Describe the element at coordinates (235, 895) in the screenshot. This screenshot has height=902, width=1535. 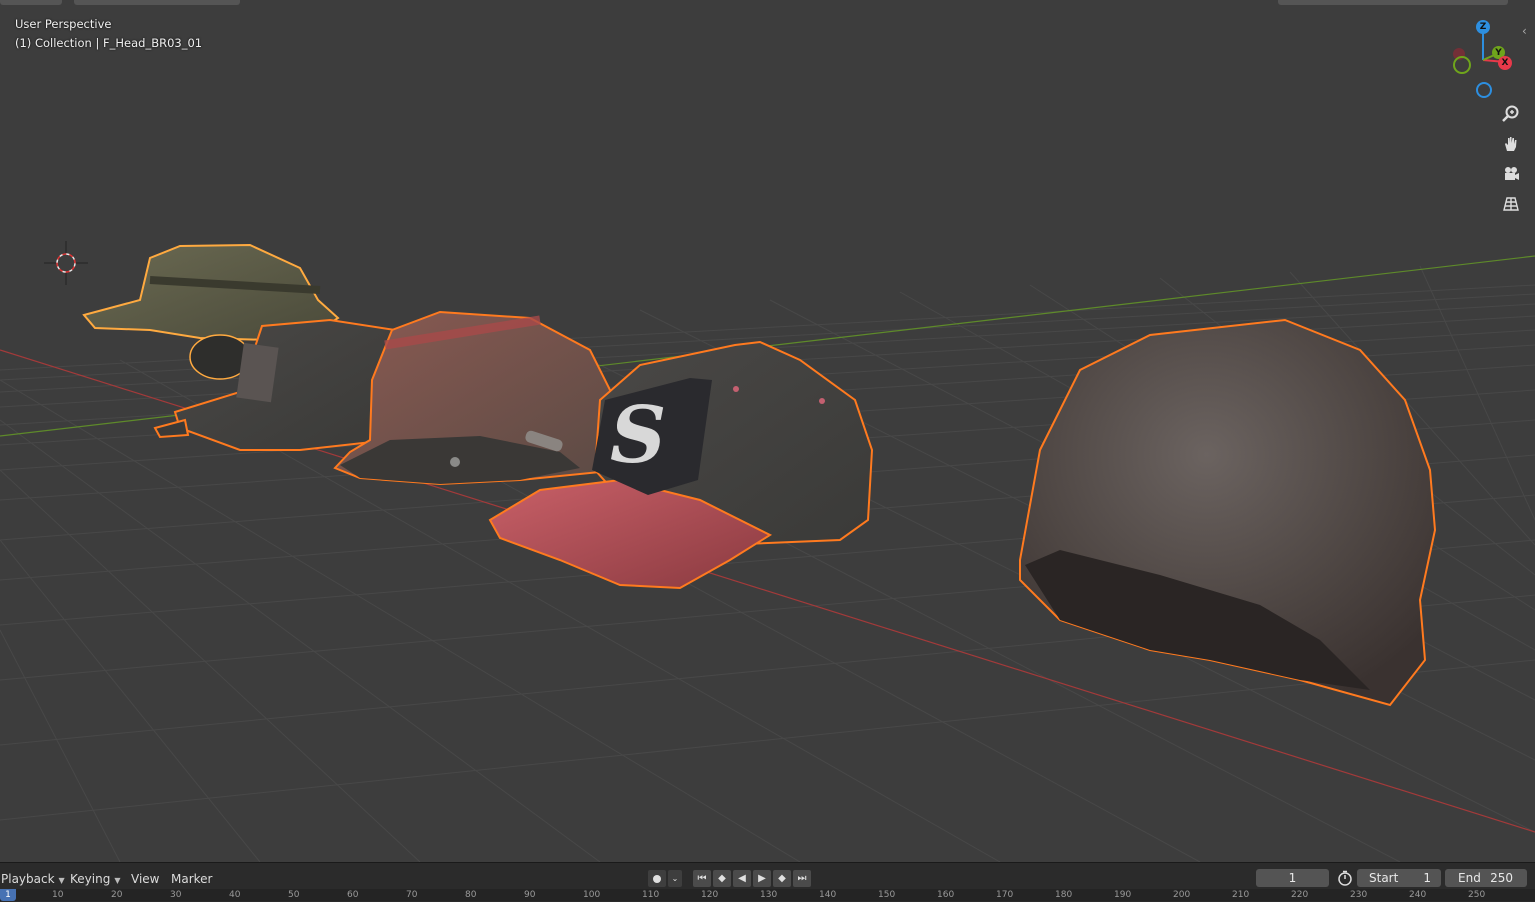
I see `ruler-tick-label: 40` at that location.